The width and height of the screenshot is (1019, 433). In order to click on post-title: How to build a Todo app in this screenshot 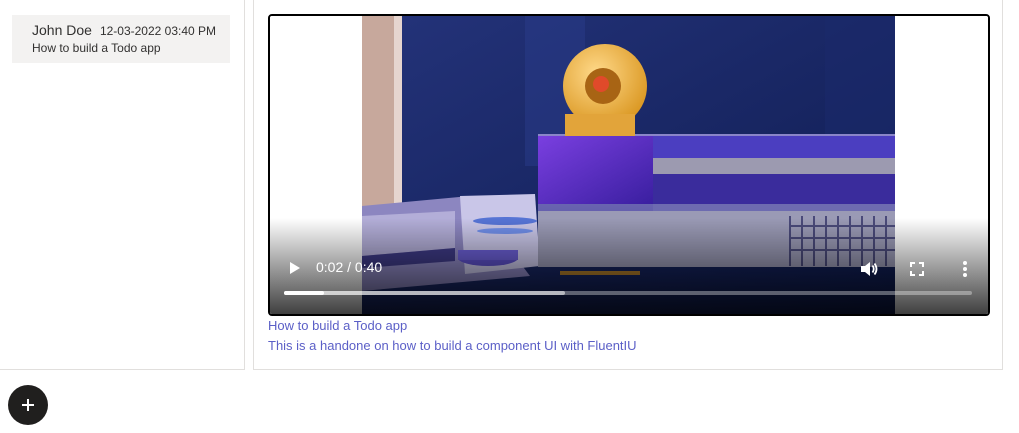, I will do `click(337, 325)`.